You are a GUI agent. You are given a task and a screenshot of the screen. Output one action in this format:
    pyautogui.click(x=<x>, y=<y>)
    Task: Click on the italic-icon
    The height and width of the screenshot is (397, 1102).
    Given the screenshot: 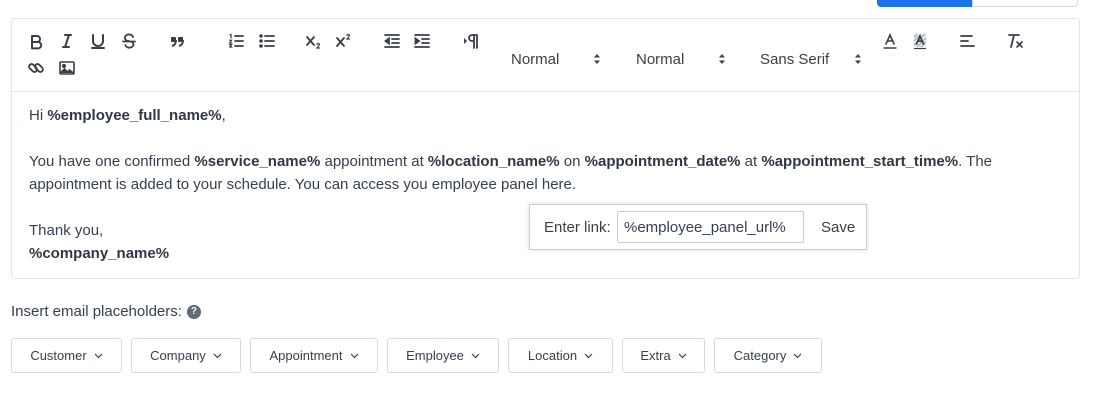 What is the action you would take?
    pyautogui.click(x=67, y=41)
    